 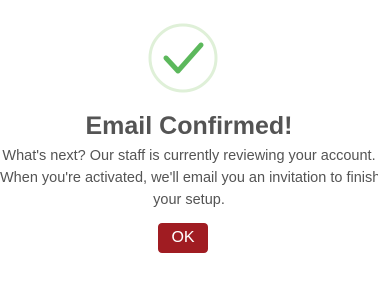 I want to click on dialog-title: Email Confirmed!, so click(x=189, y=126).